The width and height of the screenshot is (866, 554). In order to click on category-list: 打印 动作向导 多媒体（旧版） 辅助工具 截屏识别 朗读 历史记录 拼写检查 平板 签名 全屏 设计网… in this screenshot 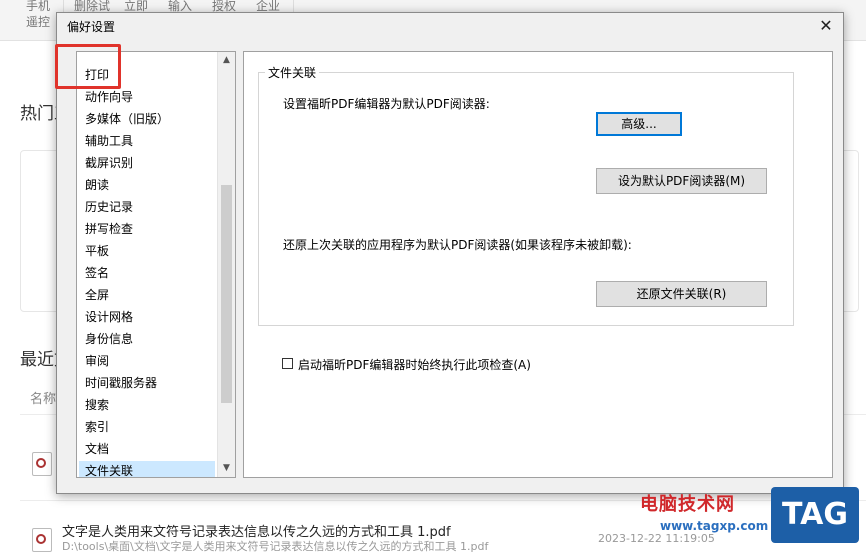, I will do `click(156, 264)`.